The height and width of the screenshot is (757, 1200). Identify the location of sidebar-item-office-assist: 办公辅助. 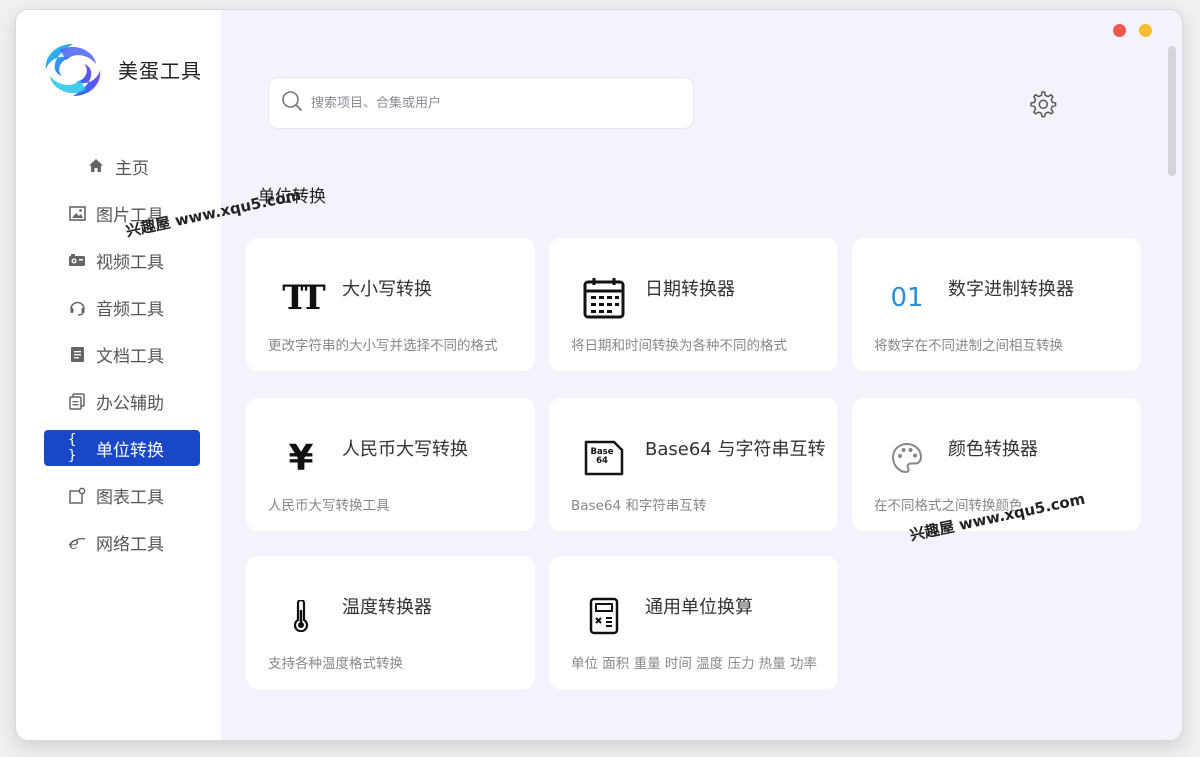
(122, 401).